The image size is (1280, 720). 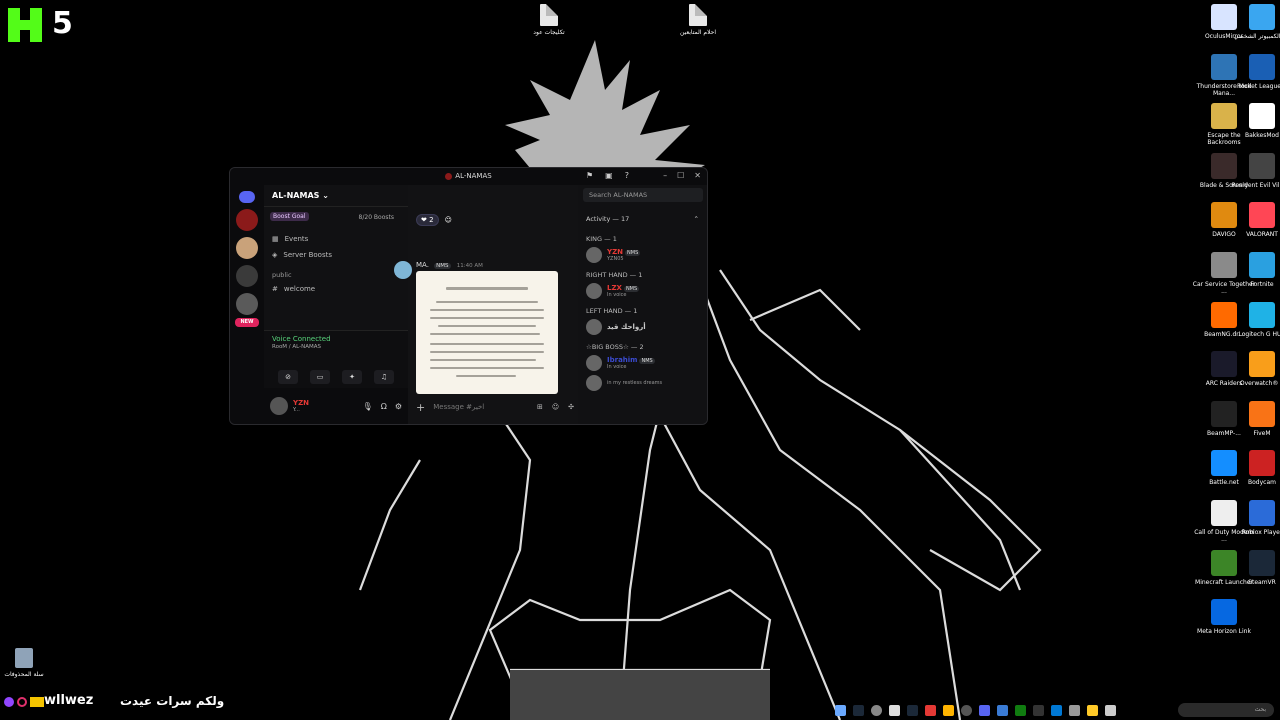 What do you see at coordinates (1255, 121) in the screenshot?
I see `desktop-icon: BakkesMod` at bounding box center [1255, 121].